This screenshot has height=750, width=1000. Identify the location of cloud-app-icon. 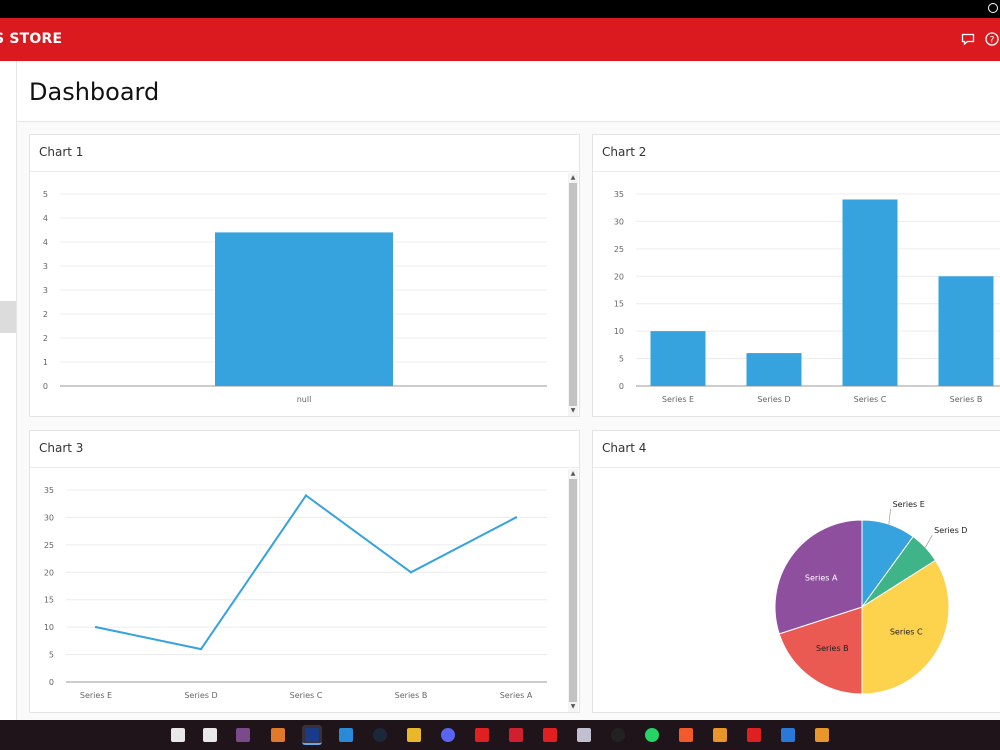
(584, 735).